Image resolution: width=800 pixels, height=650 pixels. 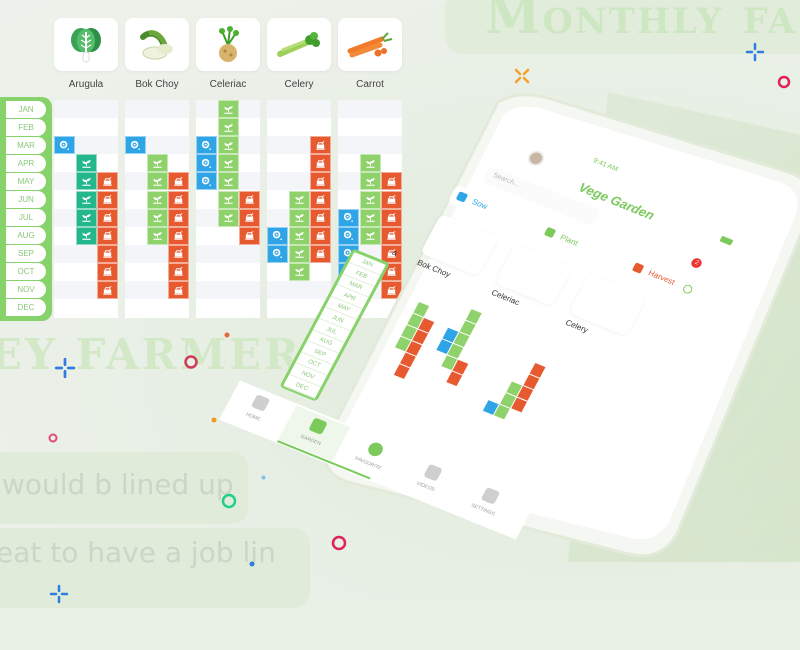 What do you see at coordinates (26, 127) in the screenshot?
I see `month-label-feb: FEB` at bounding box center [26, 127].